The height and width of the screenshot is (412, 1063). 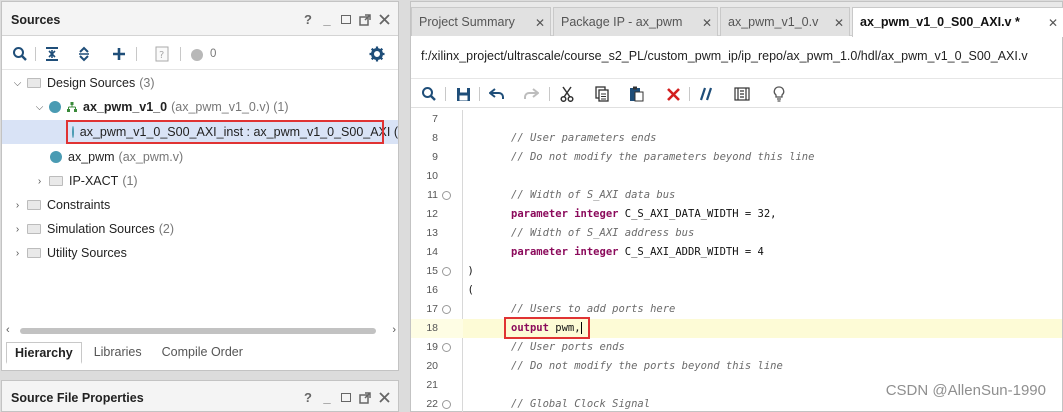 I want to click on tree-item-design-sources: ⌵ Design Sources (3), so click(x=200, y=83).